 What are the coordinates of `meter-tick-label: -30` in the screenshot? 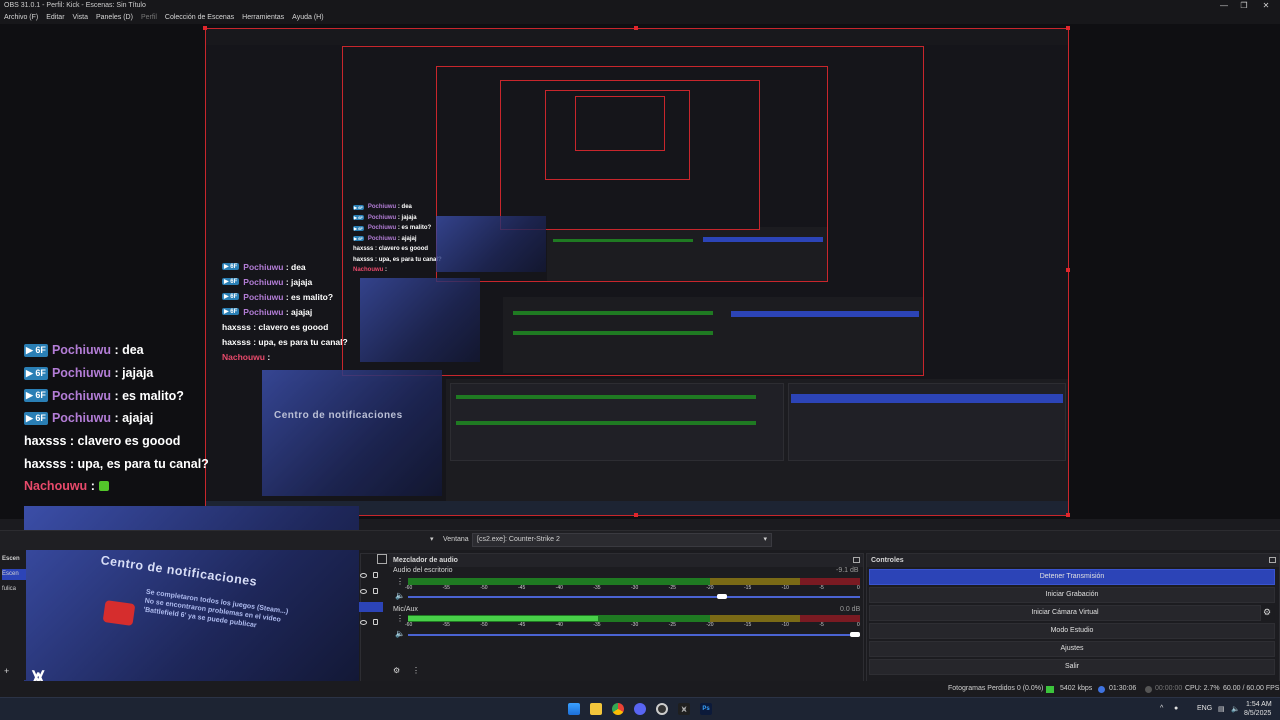 It's located at (635, 625).